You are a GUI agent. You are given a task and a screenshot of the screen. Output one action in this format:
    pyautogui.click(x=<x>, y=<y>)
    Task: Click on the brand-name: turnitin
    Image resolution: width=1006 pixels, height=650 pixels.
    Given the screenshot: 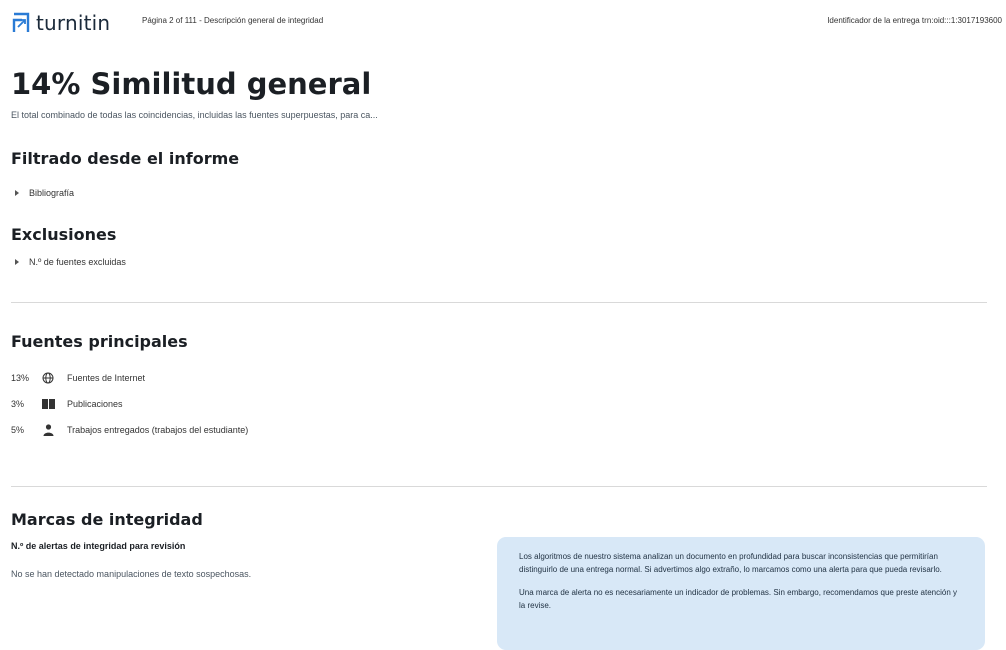 What is the action you would take?
    pyautogui.click(x=73, y=23)
    